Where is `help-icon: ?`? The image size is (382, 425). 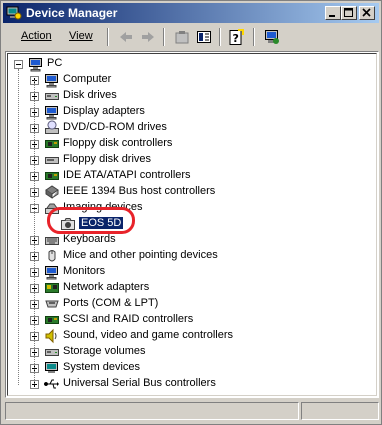
help-icon: ? is located at coordinates (236, 37).